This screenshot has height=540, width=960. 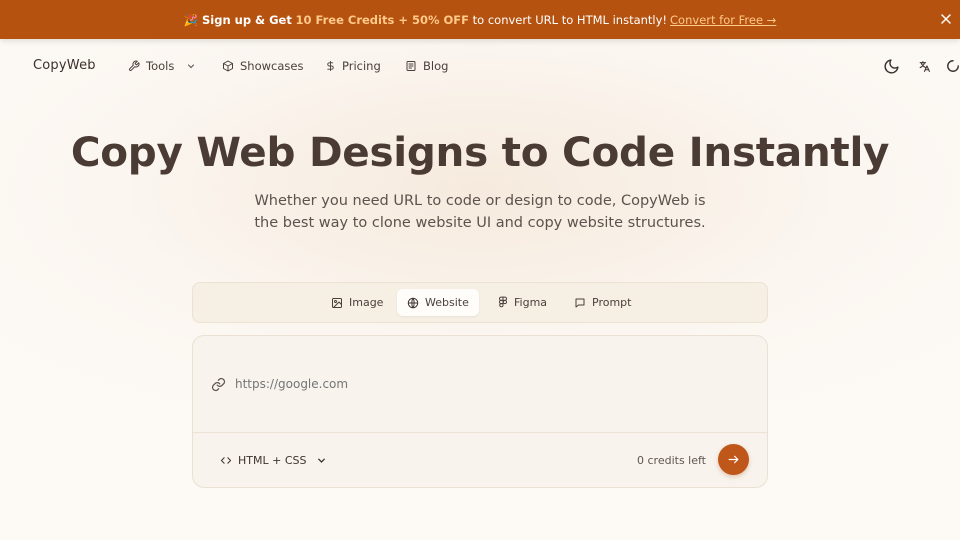 I want to click on tab-label: Prompt, so click(x=612, y=302).